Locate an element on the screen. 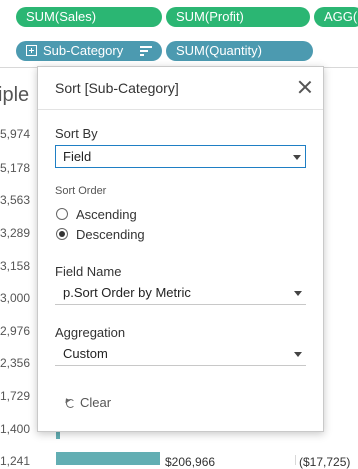 The height and width of the screenshot is (469, 358). value-label: $206,966 is located at coordinates (190, 462).